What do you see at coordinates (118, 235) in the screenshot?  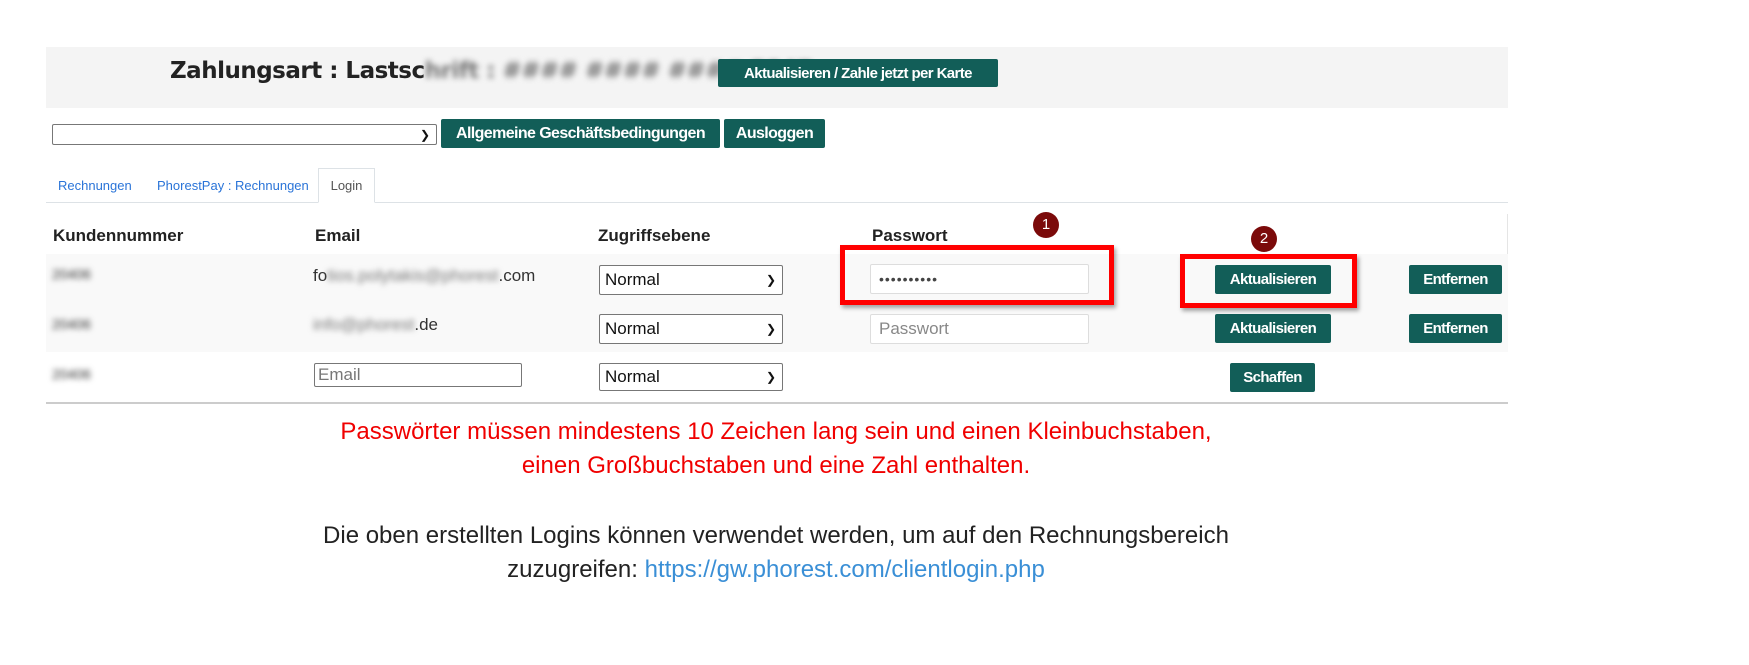 I see `header-customer-number: Kundennummer` at bounding box center [118, 235].